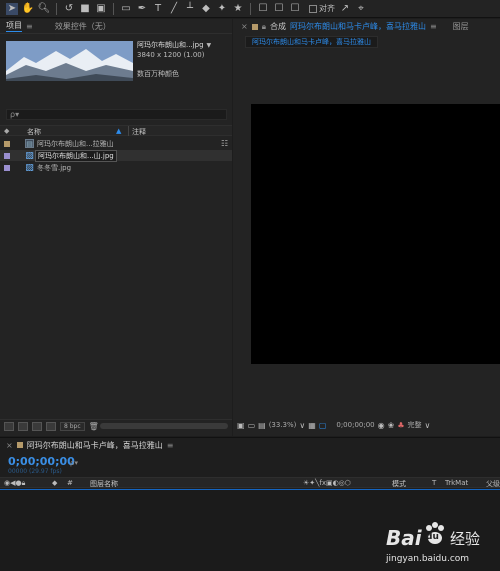 This screenshot has height=571, width=500. Describe the element at coordinates (327, 8) in the screenshot. I see `align-label: 对齐` at that location.